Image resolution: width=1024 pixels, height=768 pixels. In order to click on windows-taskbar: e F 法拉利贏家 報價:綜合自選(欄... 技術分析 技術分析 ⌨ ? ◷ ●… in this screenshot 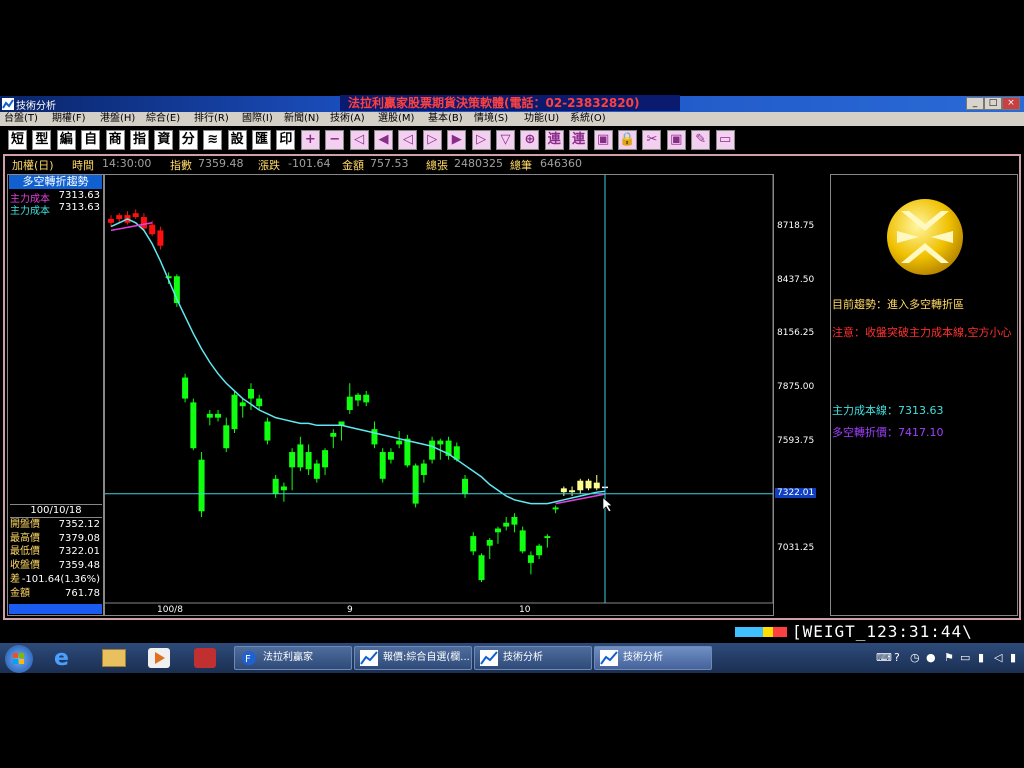, I will do `click(512, 658)`.